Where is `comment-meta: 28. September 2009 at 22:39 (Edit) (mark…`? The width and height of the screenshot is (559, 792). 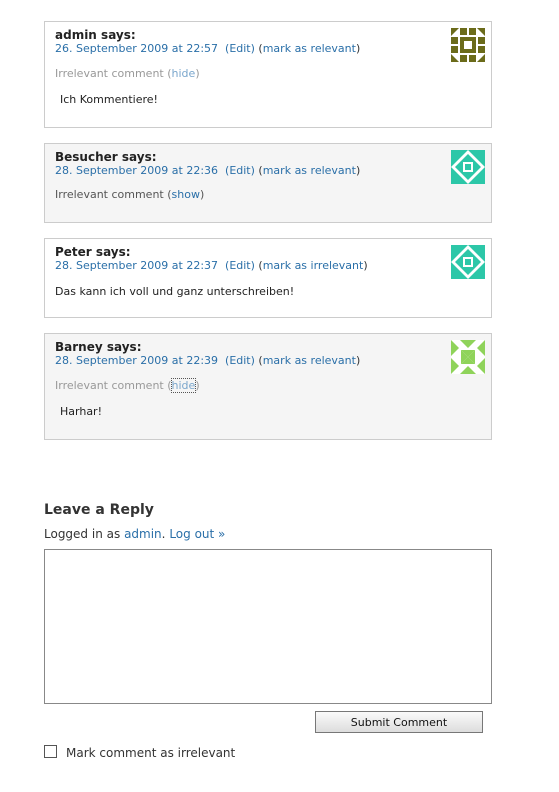
comment-meta: 28. September 2009 at 22:39 (Edit) (mark… is located at coordinates (207, 360).